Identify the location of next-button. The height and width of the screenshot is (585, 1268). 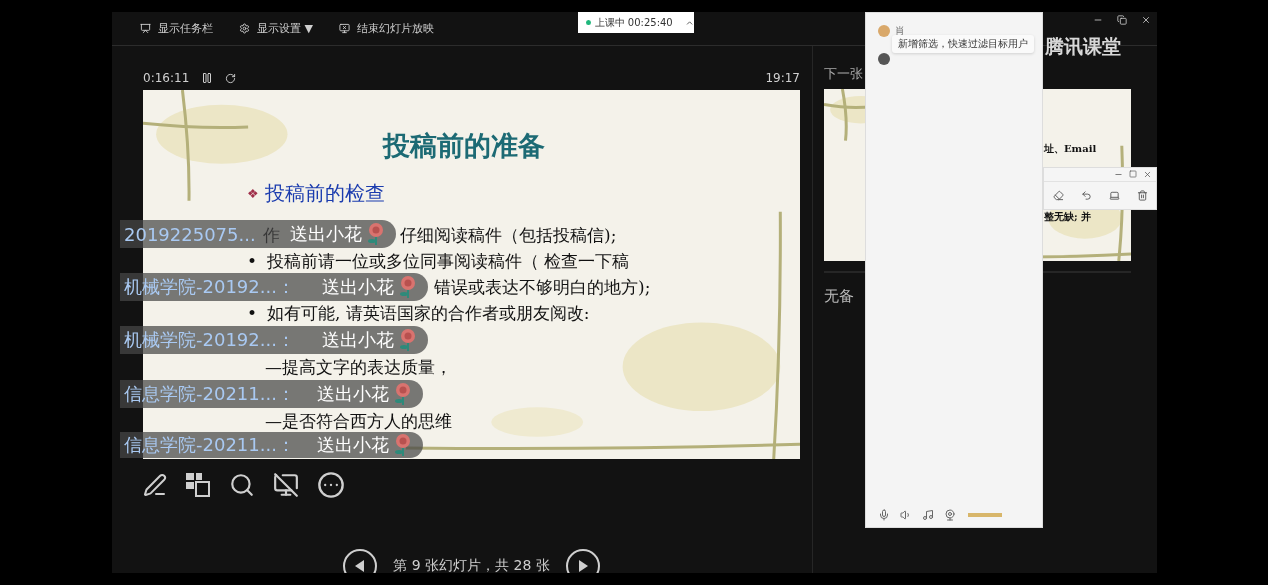
(582, 561).